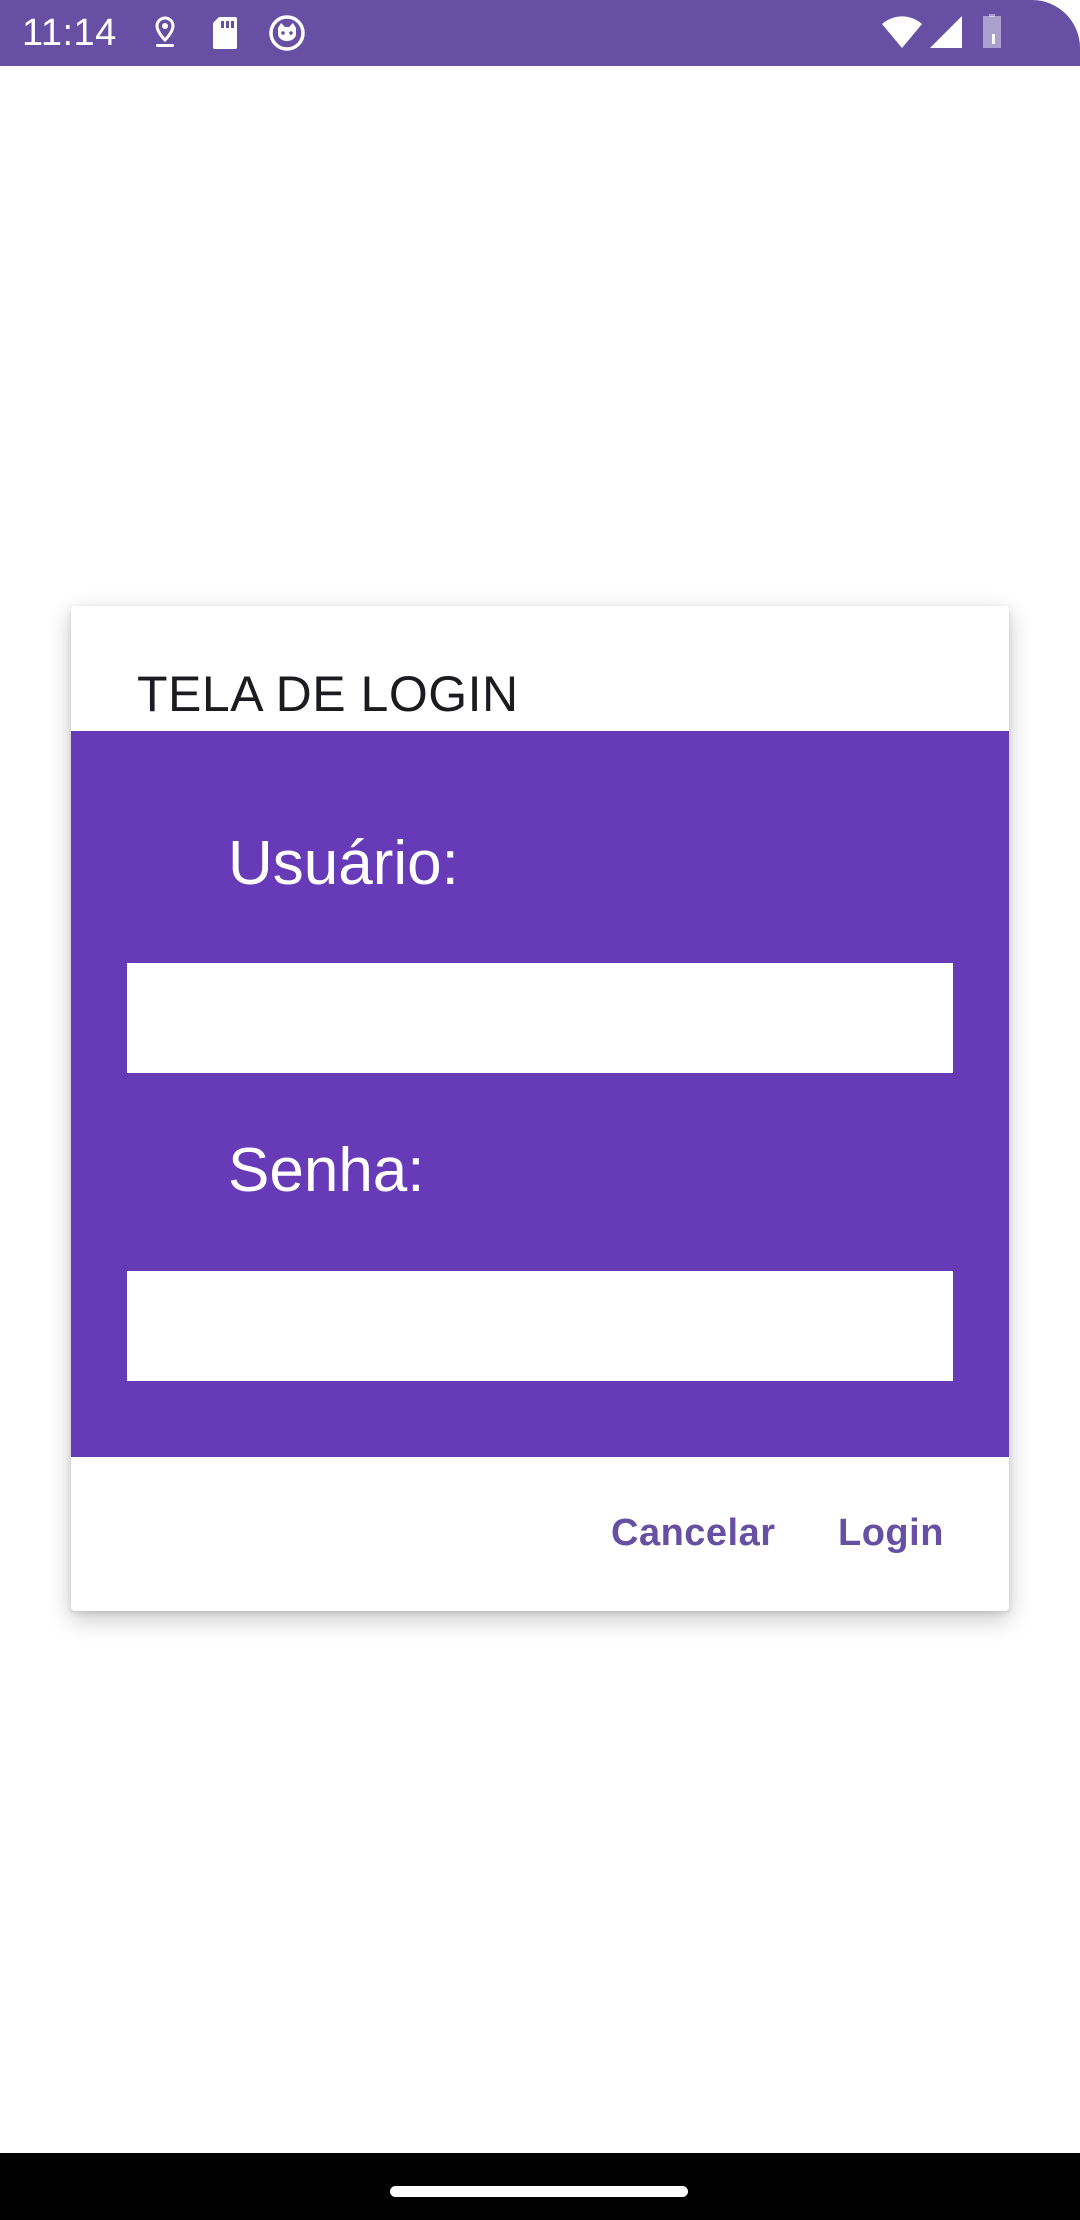 Image resolution: width=1080 pixels, height=2220 pixels. Describe the element at coordinates (165, 33) in the screenshot. I see `location-pin-icon` at that location.